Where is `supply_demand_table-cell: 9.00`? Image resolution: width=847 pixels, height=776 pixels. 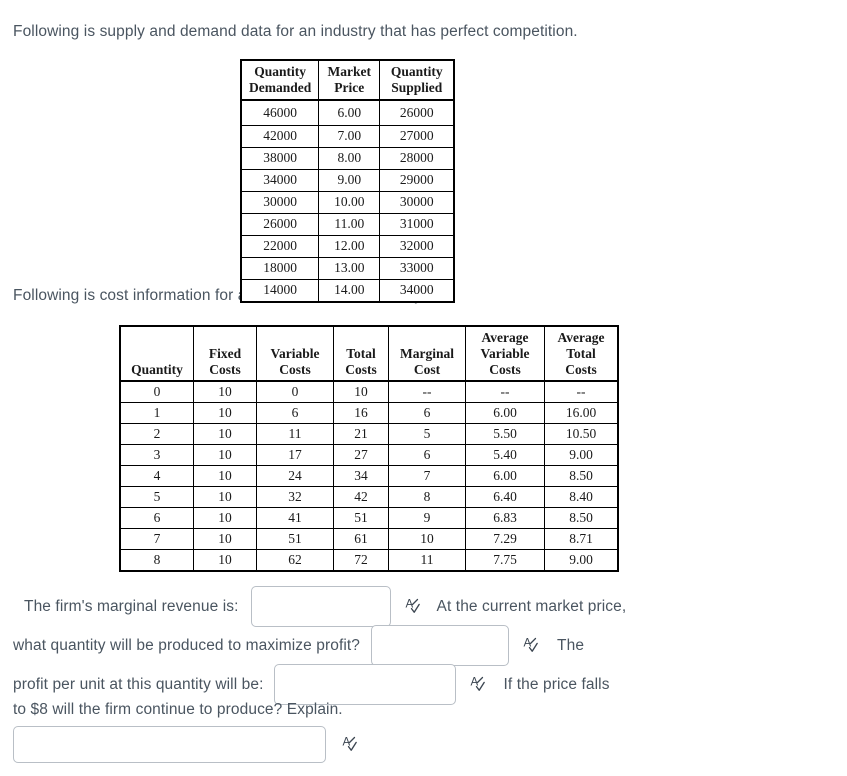 supply_demand_table-cell: 9.00 is located at coordinates (349, 180).